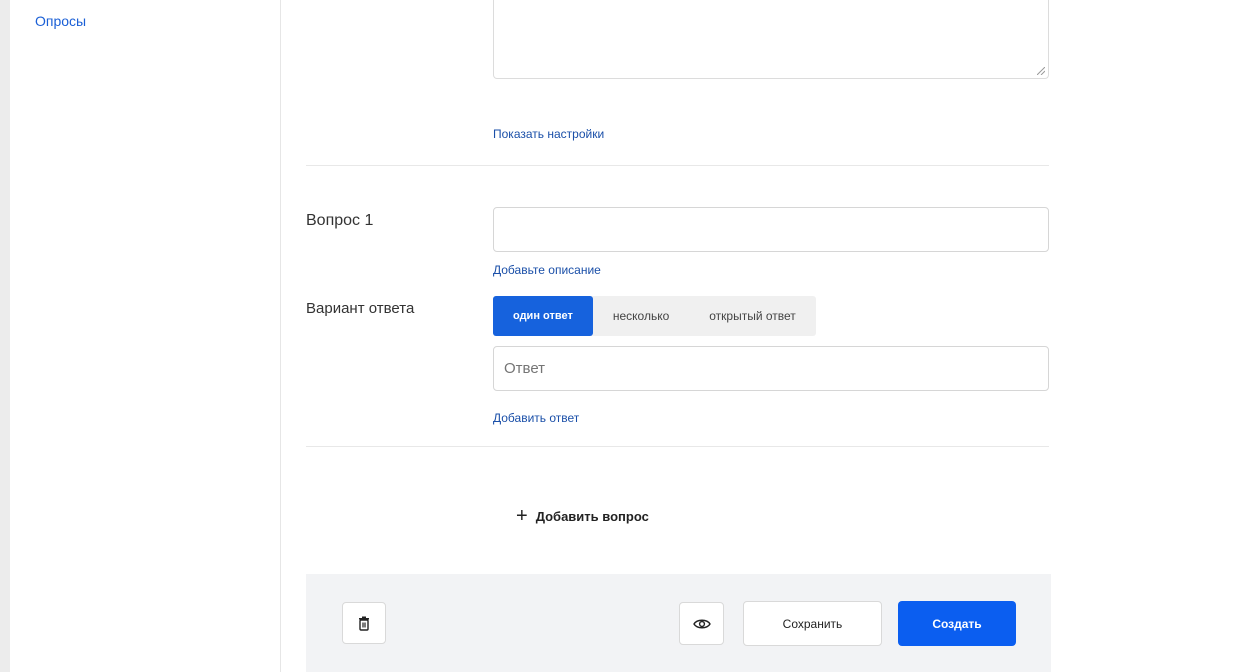  What do you see at coordinates (812, 623) in the screenshot?
I see `save-button: Сохранить` at bounding box center [812, 623].